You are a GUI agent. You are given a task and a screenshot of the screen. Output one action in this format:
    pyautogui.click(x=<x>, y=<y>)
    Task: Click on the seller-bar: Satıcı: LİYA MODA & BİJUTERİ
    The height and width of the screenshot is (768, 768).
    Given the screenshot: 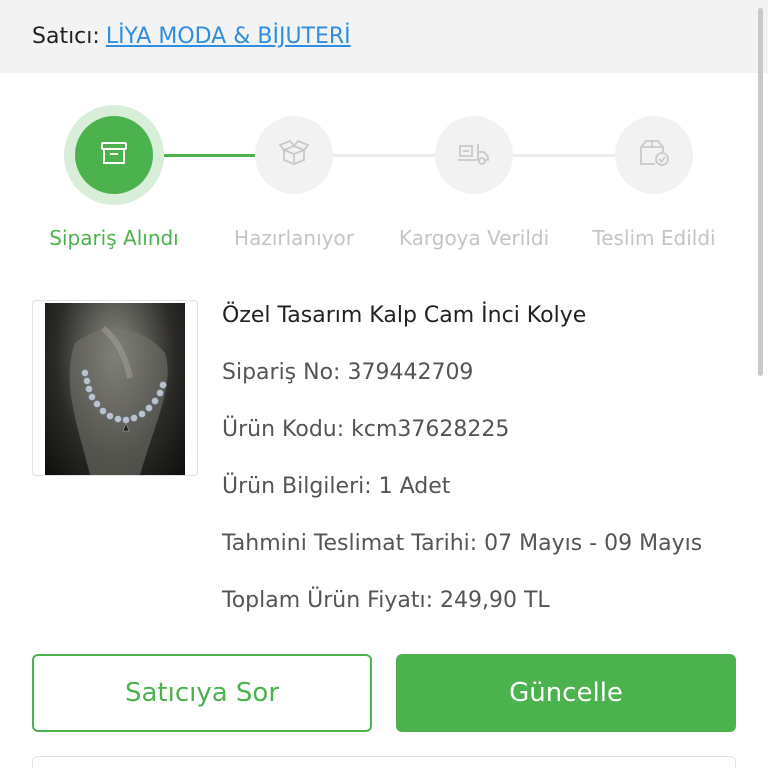 What is the action you would take?
    pyautogui.click(x=384, y=36)
    